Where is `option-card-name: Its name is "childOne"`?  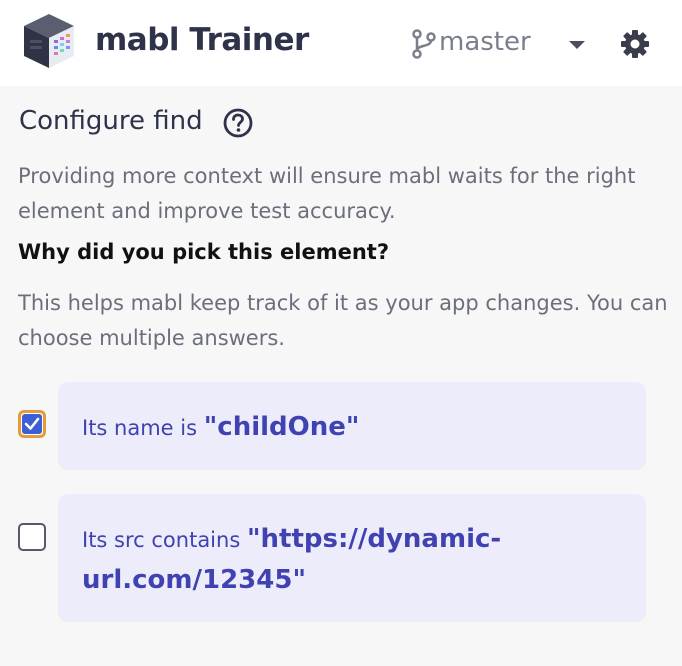
option-card-name: Its name is "childOne" is located at coordinates (352, 426).